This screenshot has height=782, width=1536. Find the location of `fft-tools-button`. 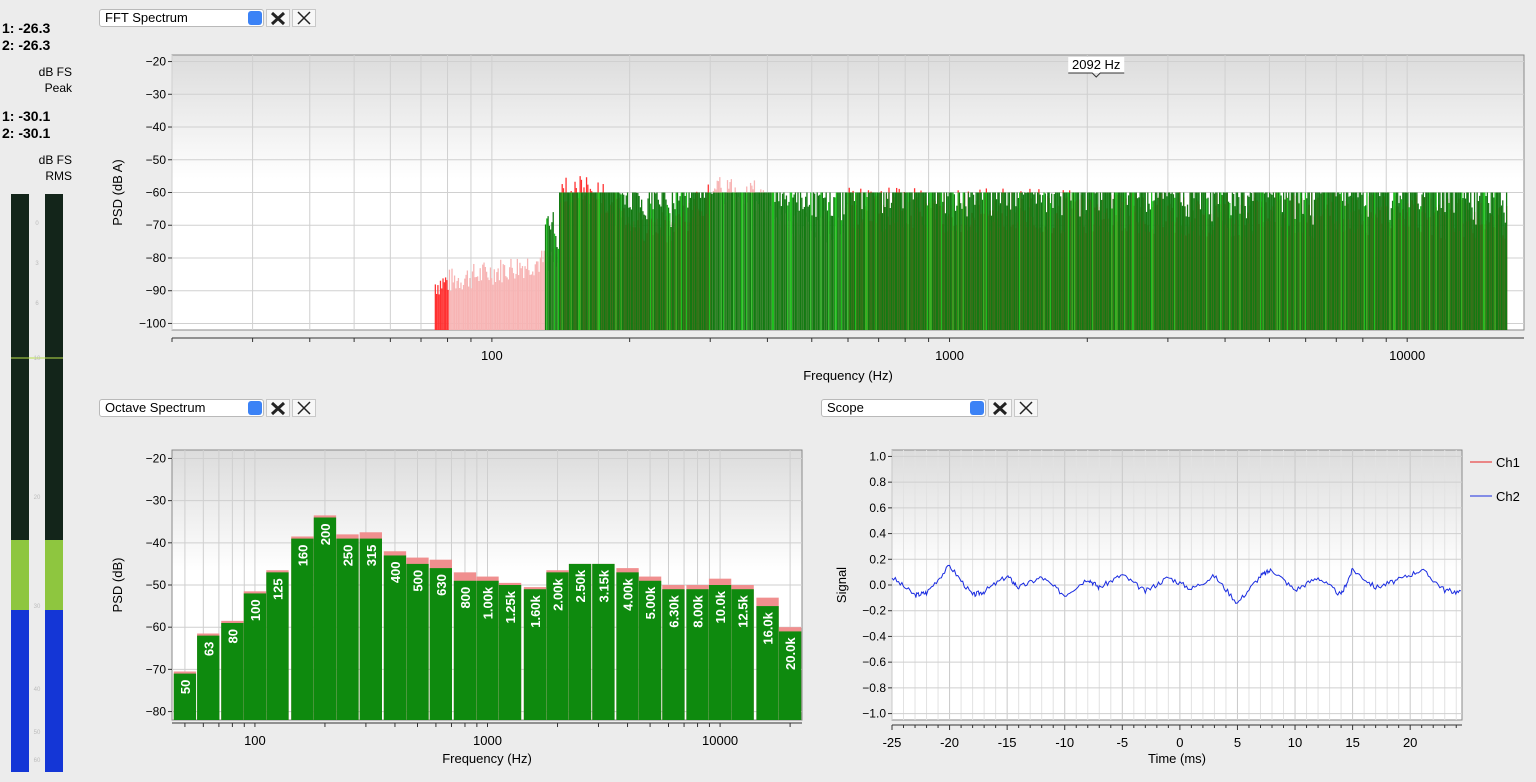

fft-tools-button is located at coordinates (278, 18).